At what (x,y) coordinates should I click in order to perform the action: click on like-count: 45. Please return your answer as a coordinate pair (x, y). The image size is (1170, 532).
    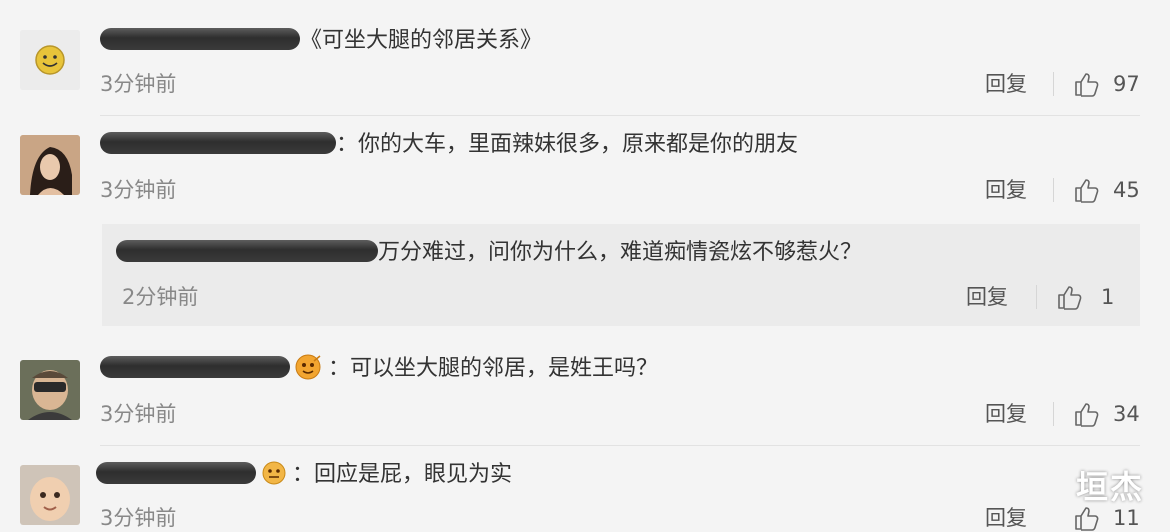
    Looking at the image, I should click on (1126, 190).